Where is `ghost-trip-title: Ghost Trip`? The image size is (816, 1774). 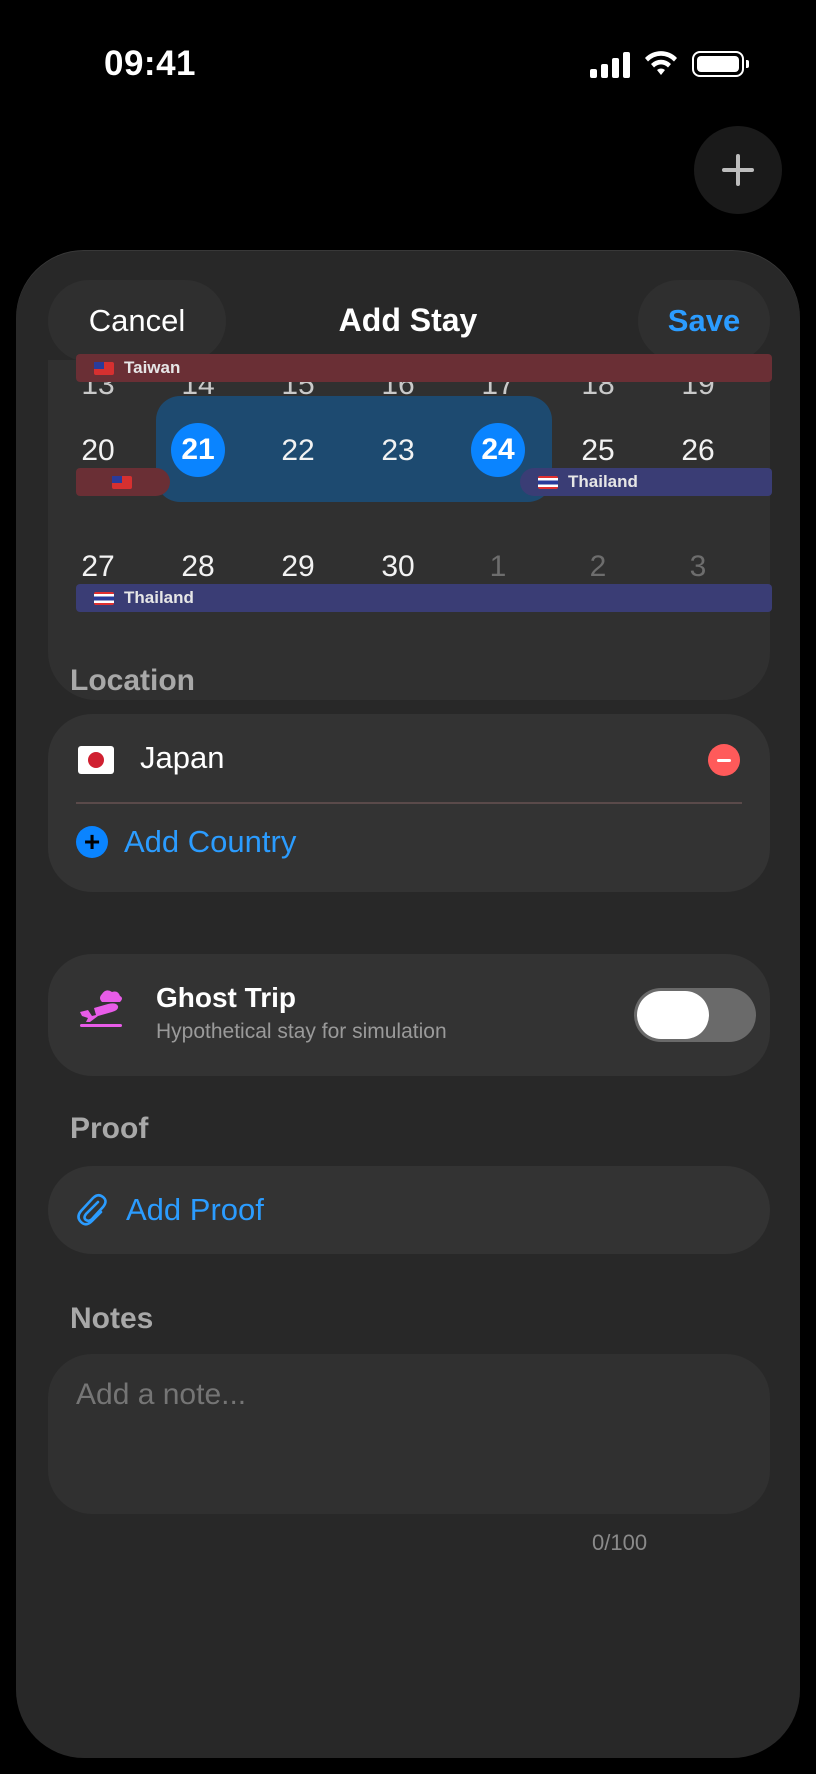
ghost-trip-title: Ghost Trip is located at coordinates (226, 997).